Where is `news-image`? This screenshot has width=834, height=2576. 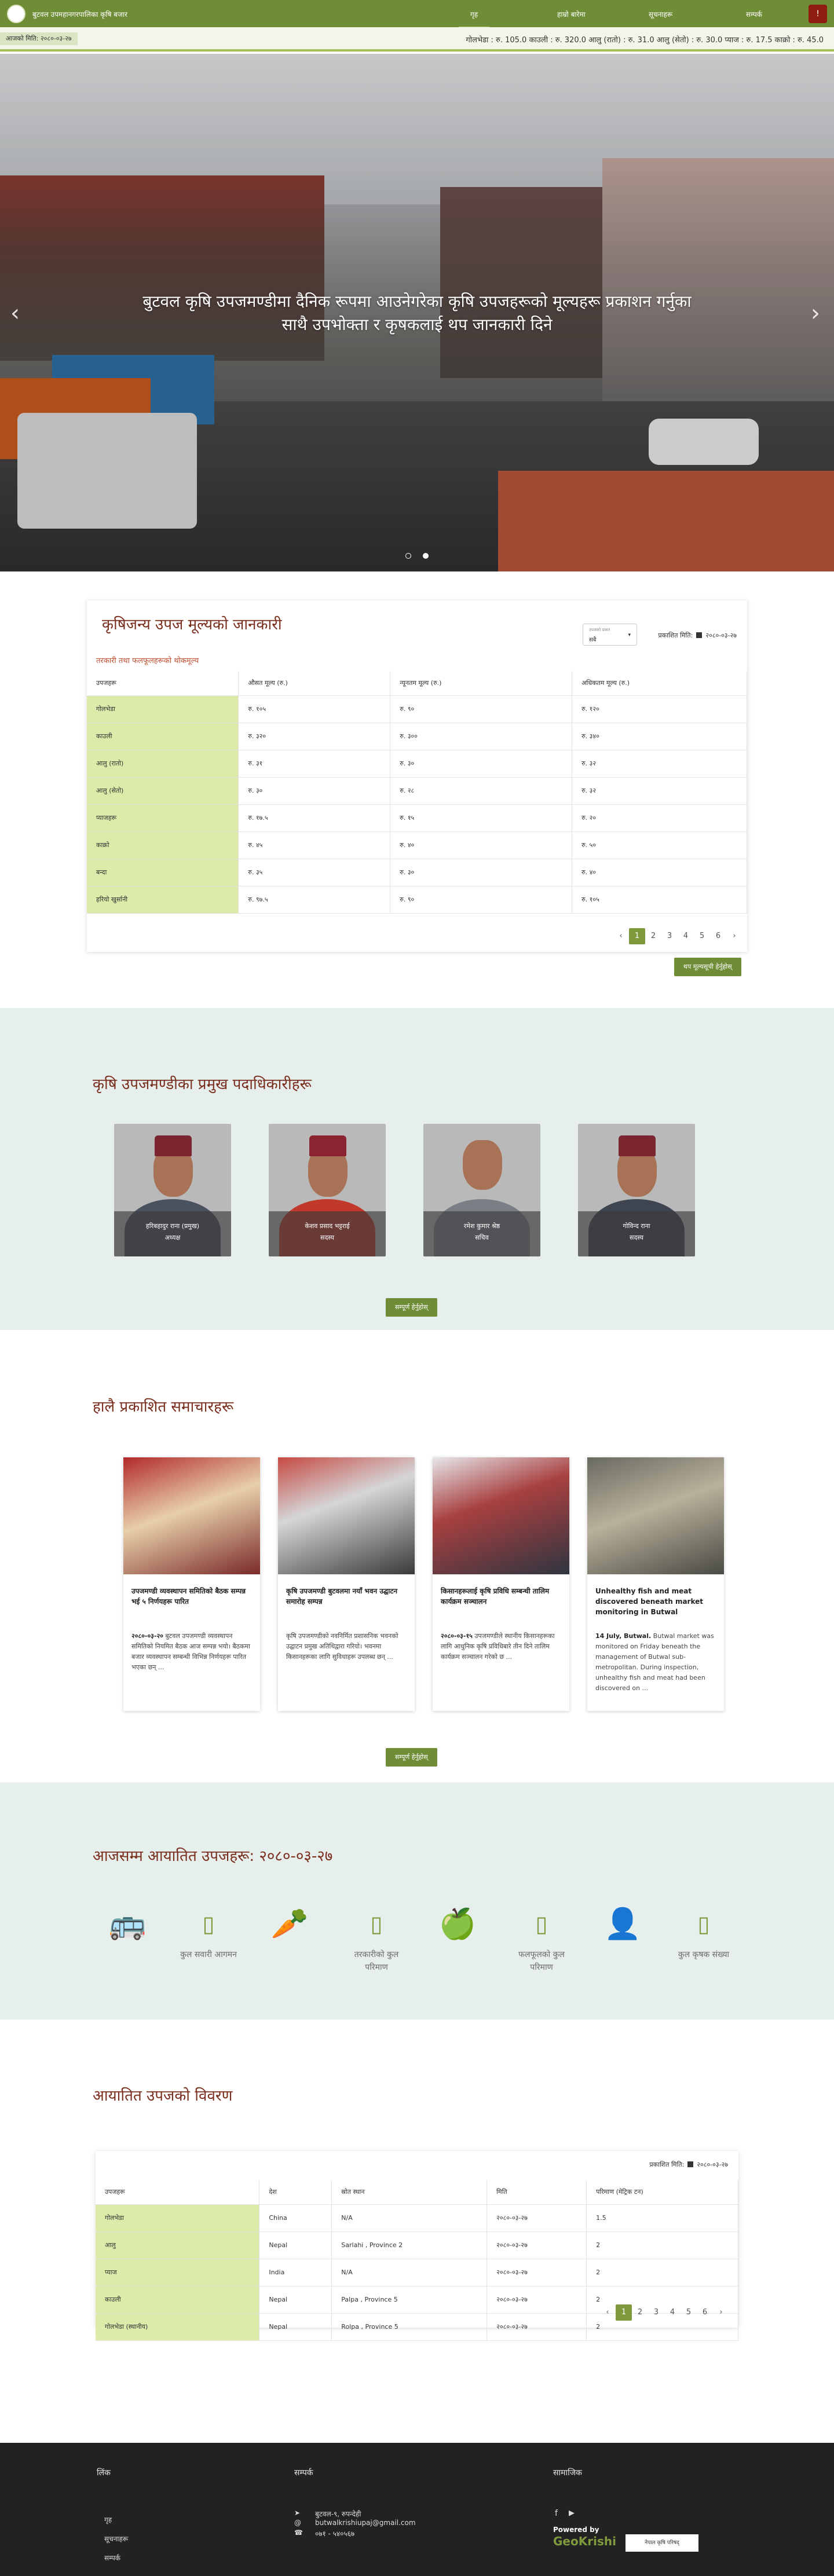
news-image is located at coordinates (656, 1515).